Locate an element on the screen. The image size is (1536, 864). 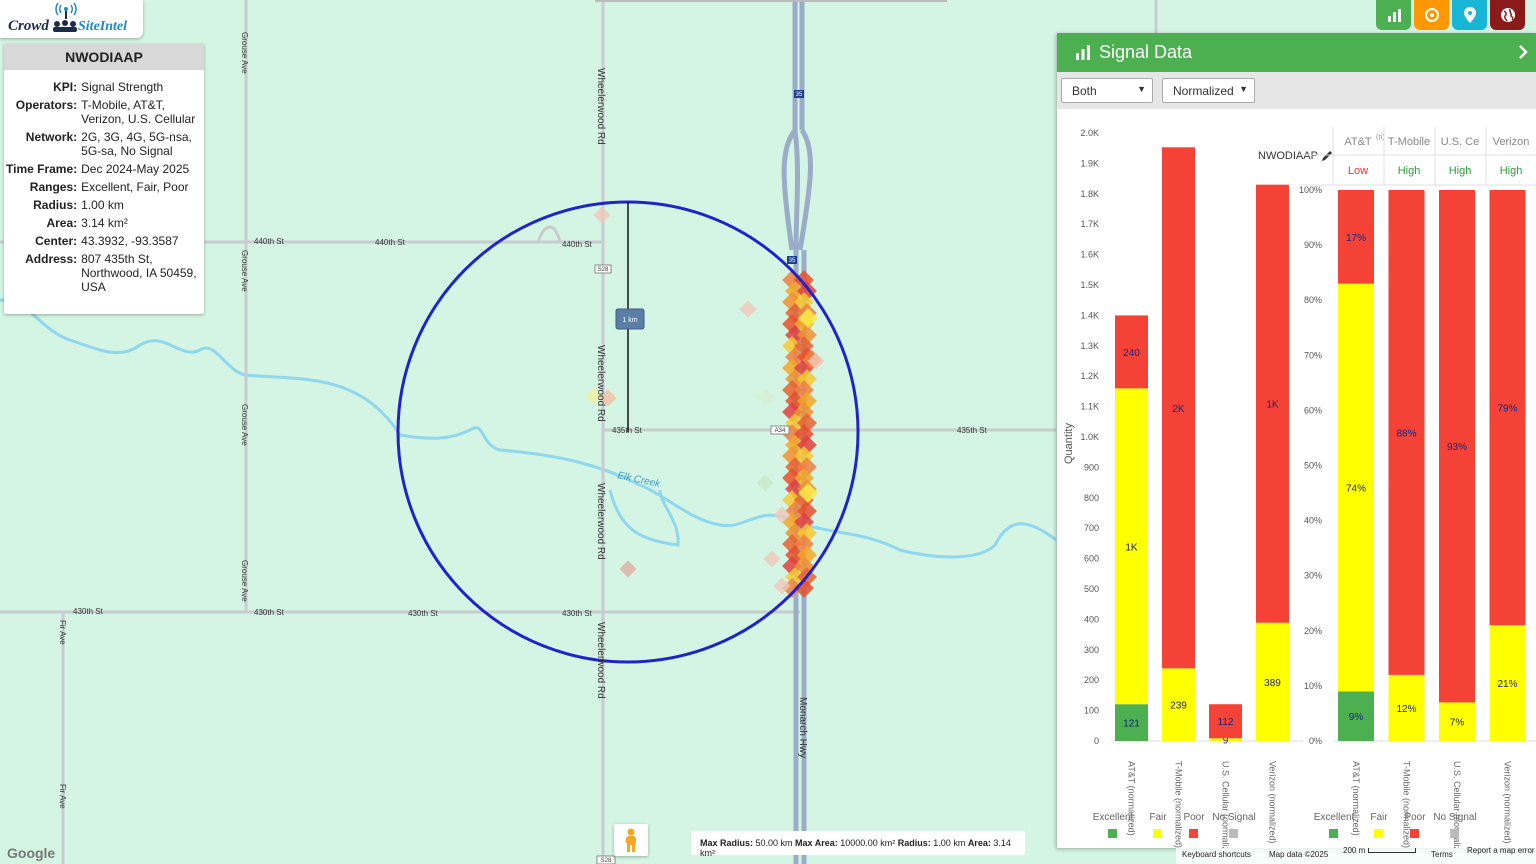
road-label: Fir Ave is located at coordinates (62, 796).